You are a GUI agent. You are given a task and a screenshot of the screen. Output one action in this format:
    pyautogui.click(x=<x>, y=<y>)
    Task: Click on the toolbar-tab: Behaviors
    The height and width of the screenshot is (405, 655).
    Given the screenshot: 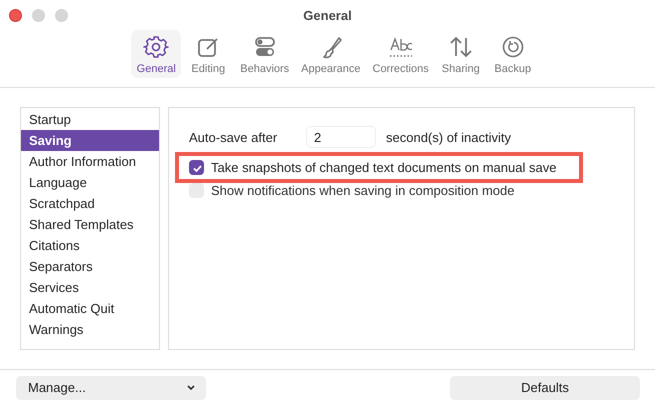 What is the action you would take?
    pyautogui.click(x=264, y=54)
    